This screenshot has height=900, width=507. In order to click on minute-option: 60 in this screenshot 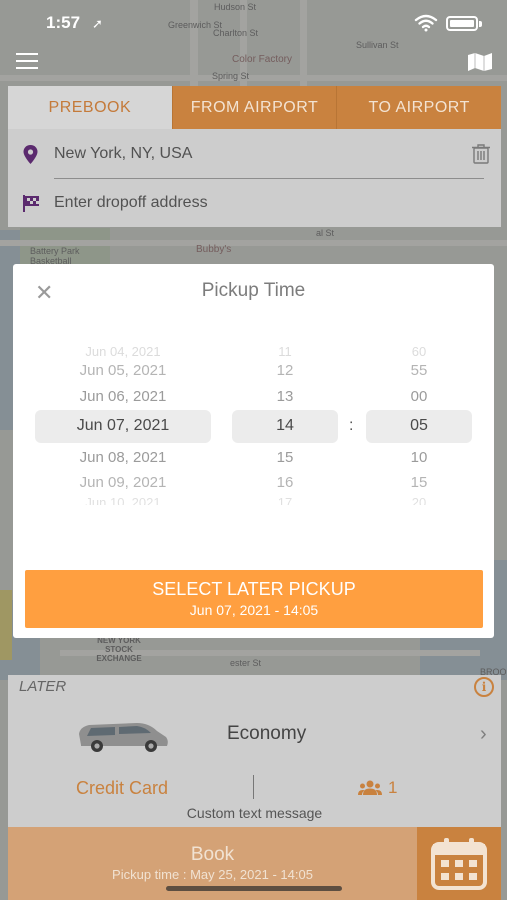, I will do `click(419, 351)`.